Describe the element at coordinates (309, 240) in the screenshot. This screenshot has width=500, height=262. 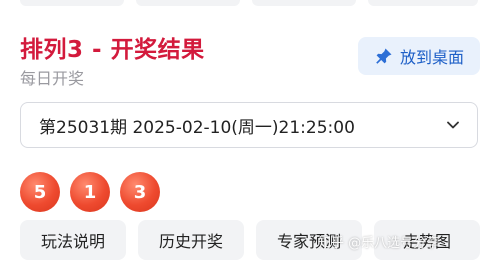
I see `tab-expert-prediction: 专家预测` at that location.